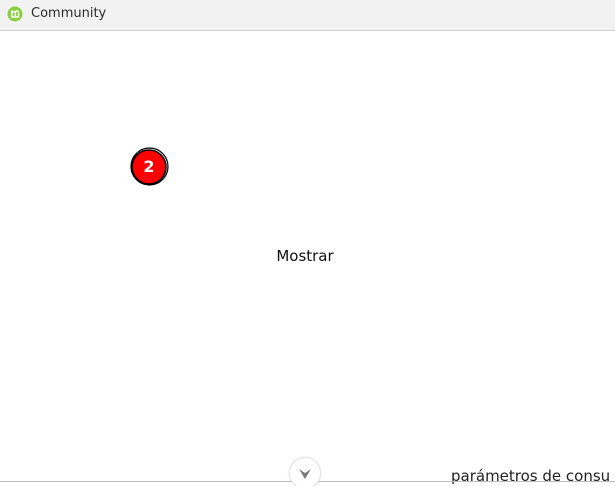  Describe the element at coordinates (531, 476) in the screenshot. I see `underlying-page-text: parámetros de consu` at that location.